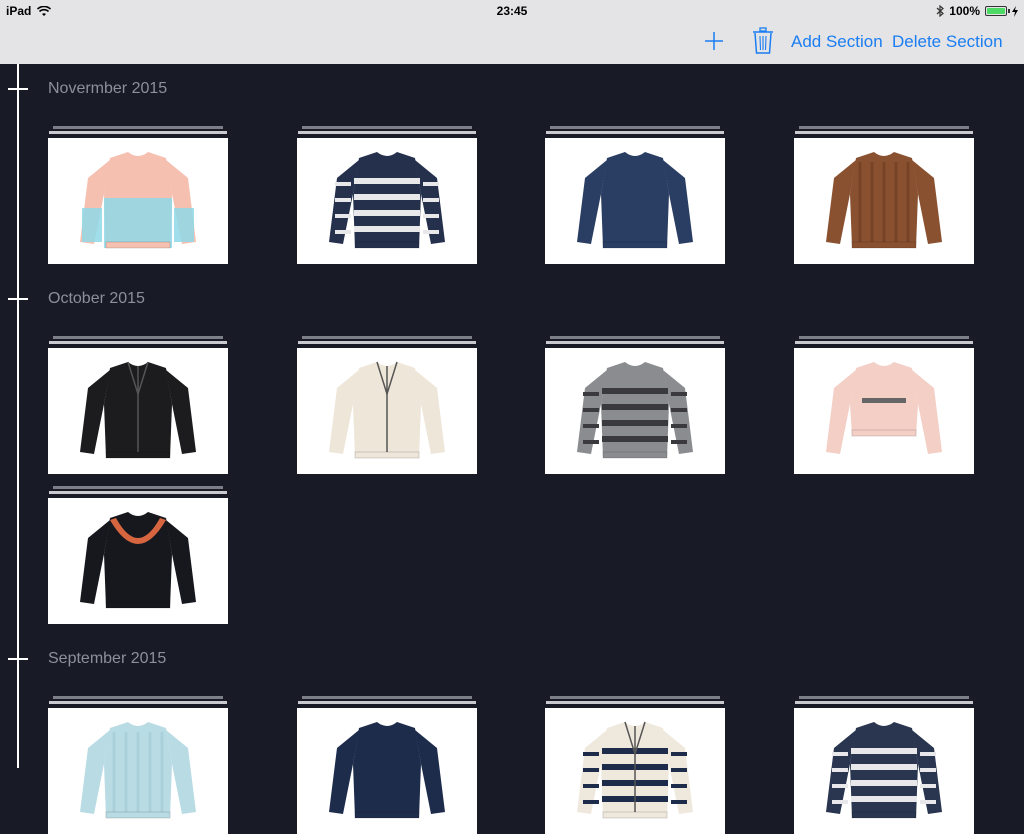 This screenshot has width=1024, height=834. What do you see at coordinates (387, 201) in the screenshot?
I see `navy-fair-isle-sweater-image` at bounding box center [387, 201].